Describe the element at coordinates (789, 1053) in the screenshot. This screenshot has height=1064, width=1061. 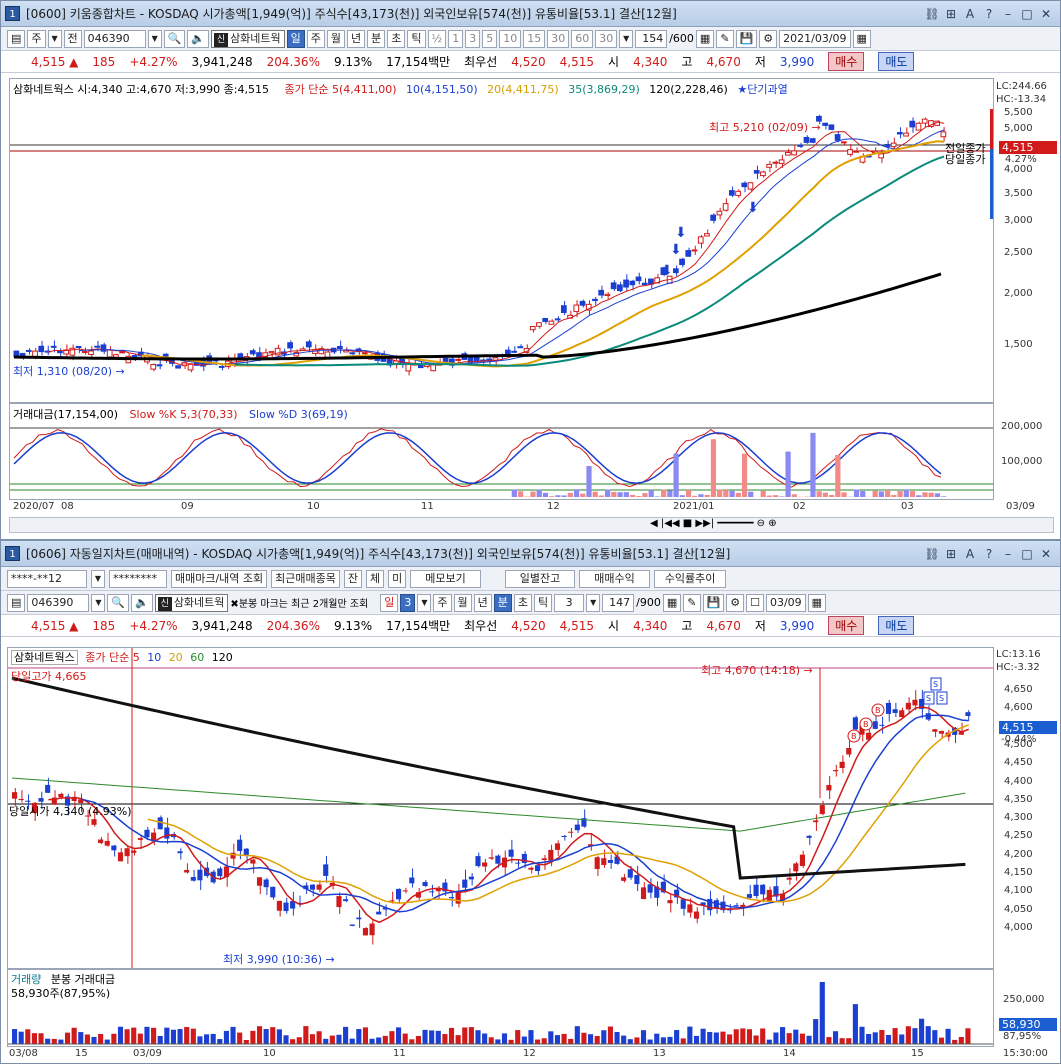
I see `x-tick-label: 14` at that location.